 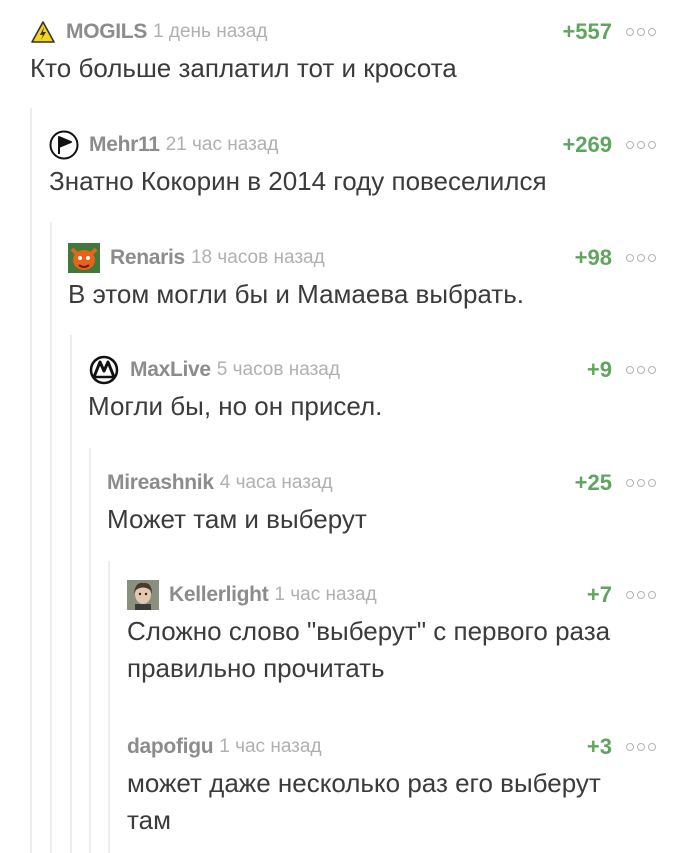 I want to click on author-name: Kellerlight, so click(x=219, y=595).